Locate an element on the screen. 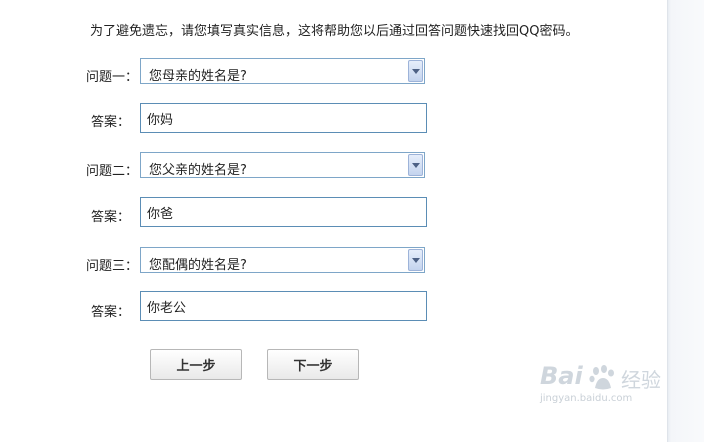  baidu-jingyan-watermark: Bai du 经验 jingyan.baidu.com is located at coordinates (602, 387).